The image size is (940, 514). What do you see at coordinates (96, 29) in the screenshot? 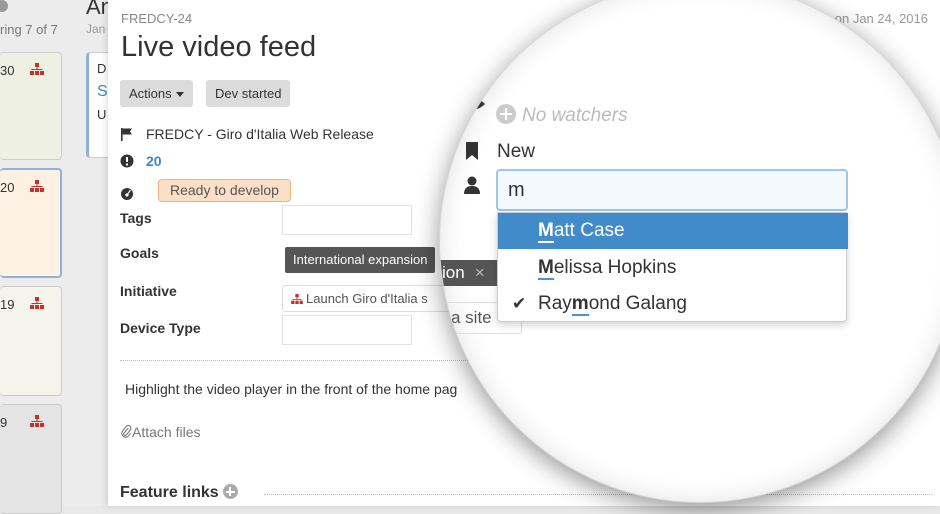
I see `column-subtitle: Jan` at bounding box center [96, 29].